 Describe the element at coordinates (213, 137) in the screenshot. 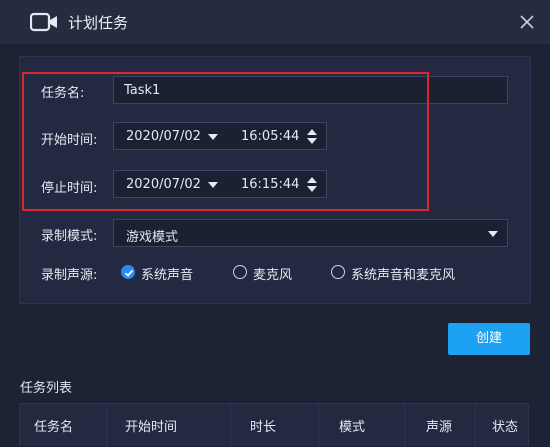

I see `start-date-dropdown-icon` at that location.